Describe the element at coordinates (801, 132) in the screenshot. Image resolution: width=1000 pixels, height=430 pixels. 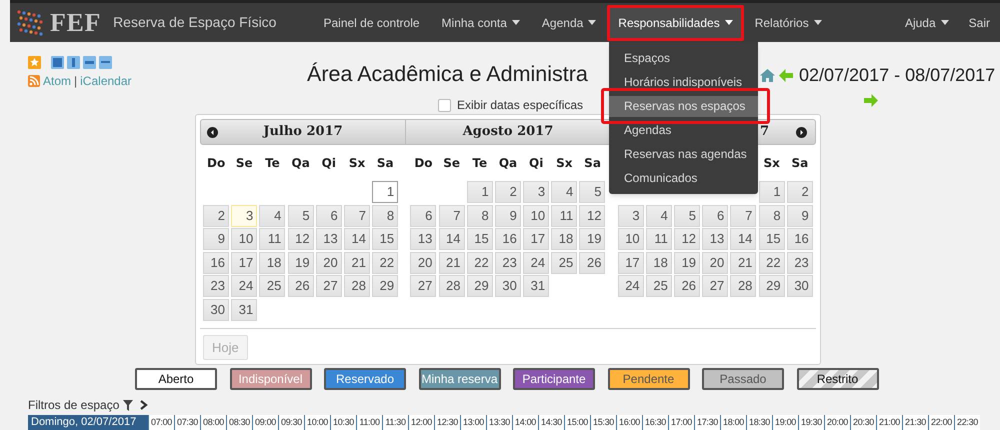
I see `next-month-icon` at that location.